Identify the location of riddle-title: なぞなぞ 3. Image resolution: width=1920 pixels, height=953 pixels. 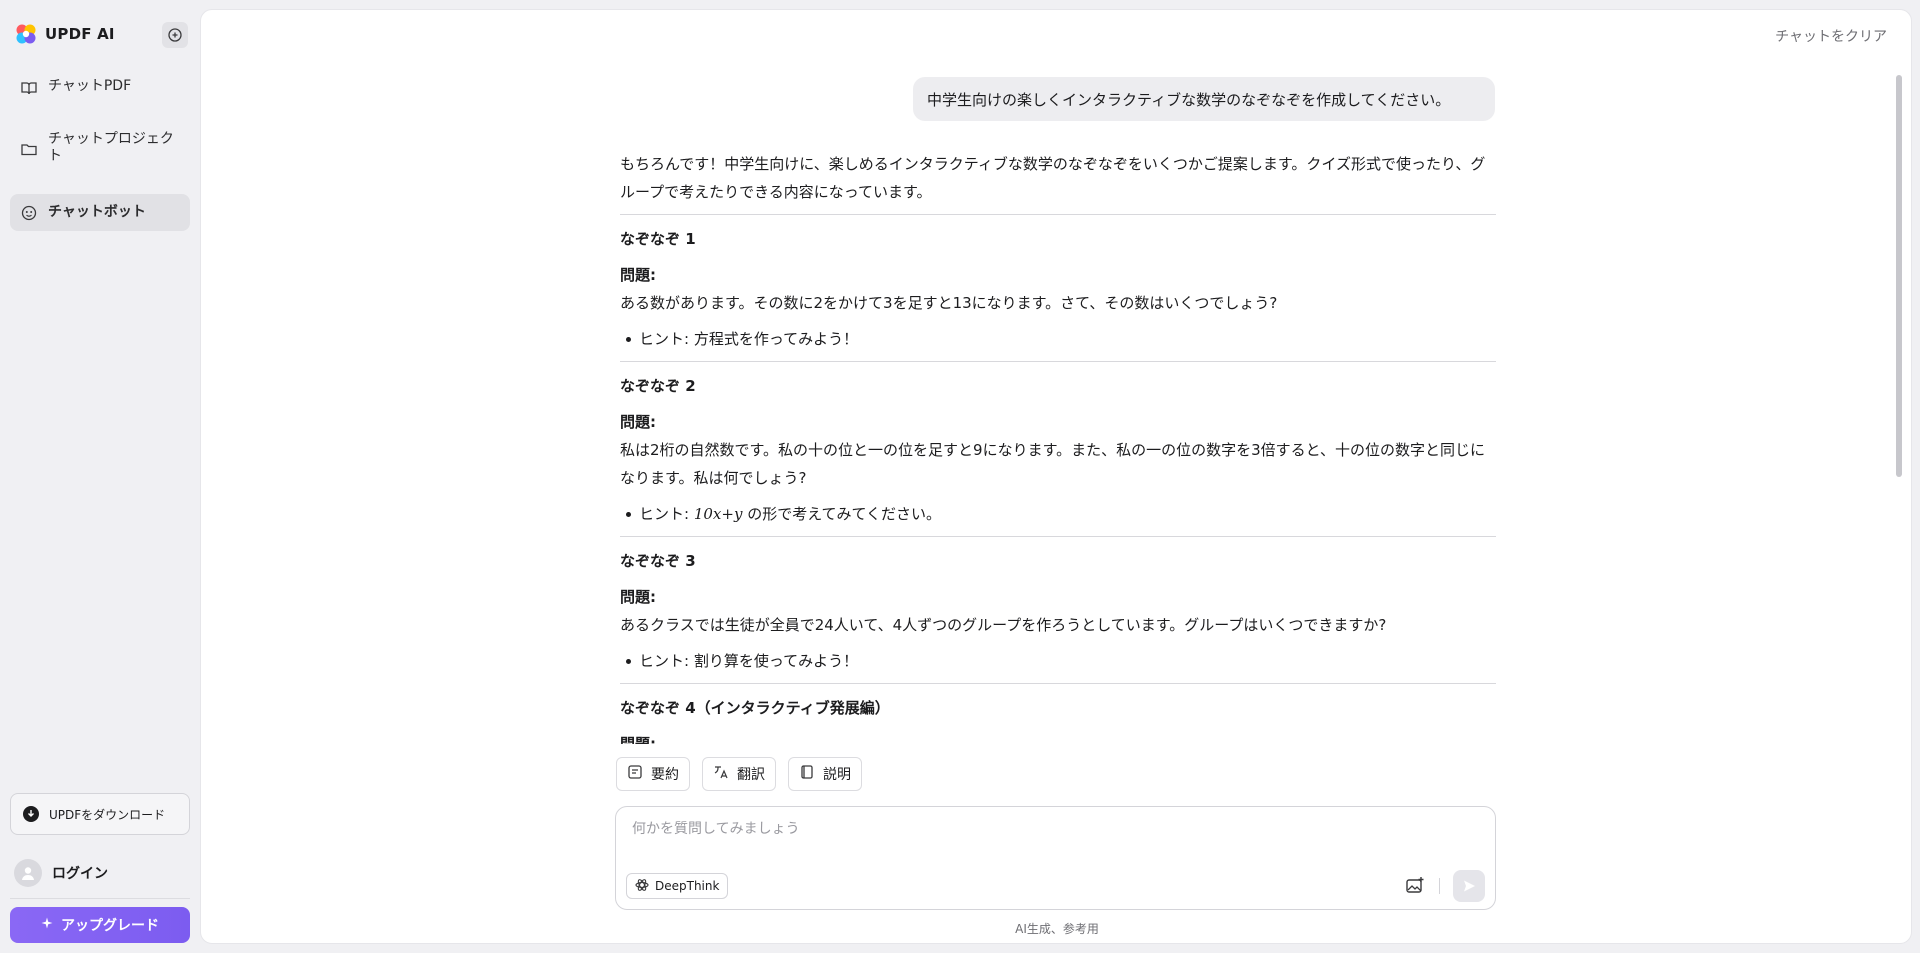
(658, 561).